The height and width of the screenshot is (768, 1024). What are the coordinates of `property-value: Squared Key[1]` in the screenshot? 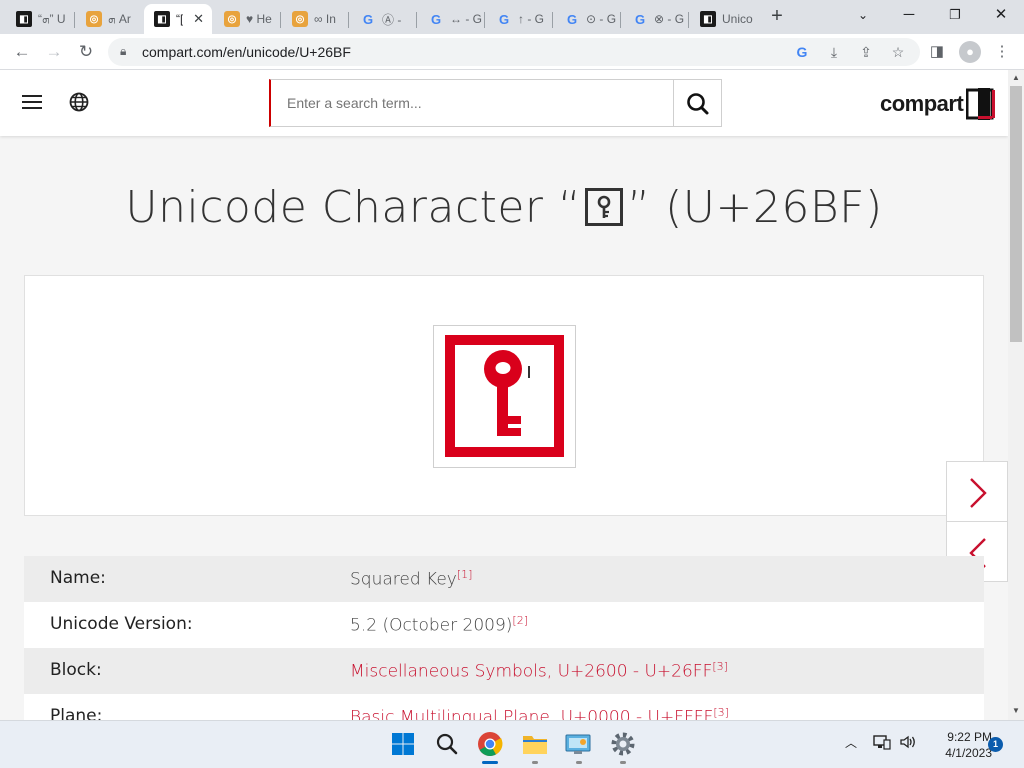 It's located at (411, 579).